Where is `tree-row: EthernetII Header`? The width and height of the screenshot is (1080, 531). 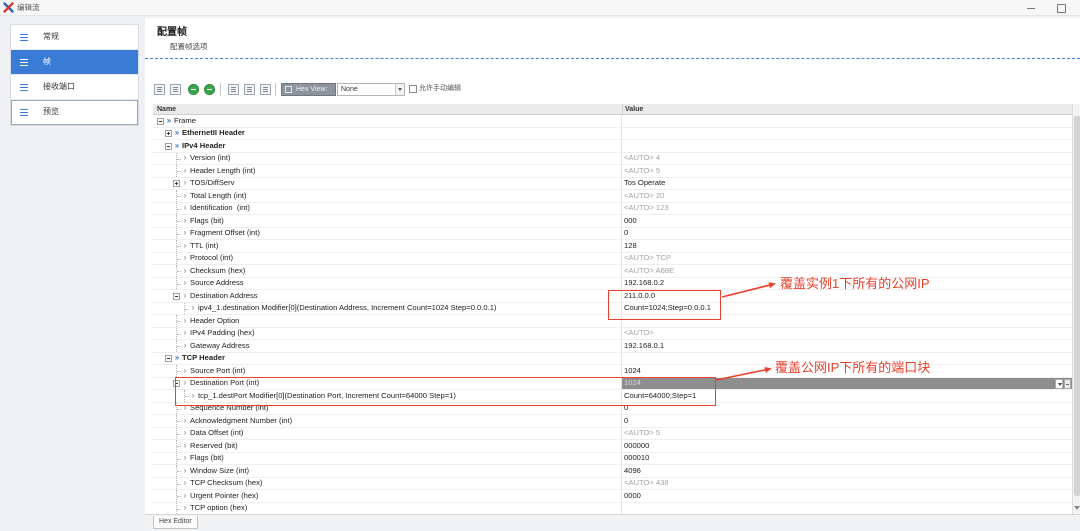 tree-row: EthernetII Header is located at coordinates (612, 133).